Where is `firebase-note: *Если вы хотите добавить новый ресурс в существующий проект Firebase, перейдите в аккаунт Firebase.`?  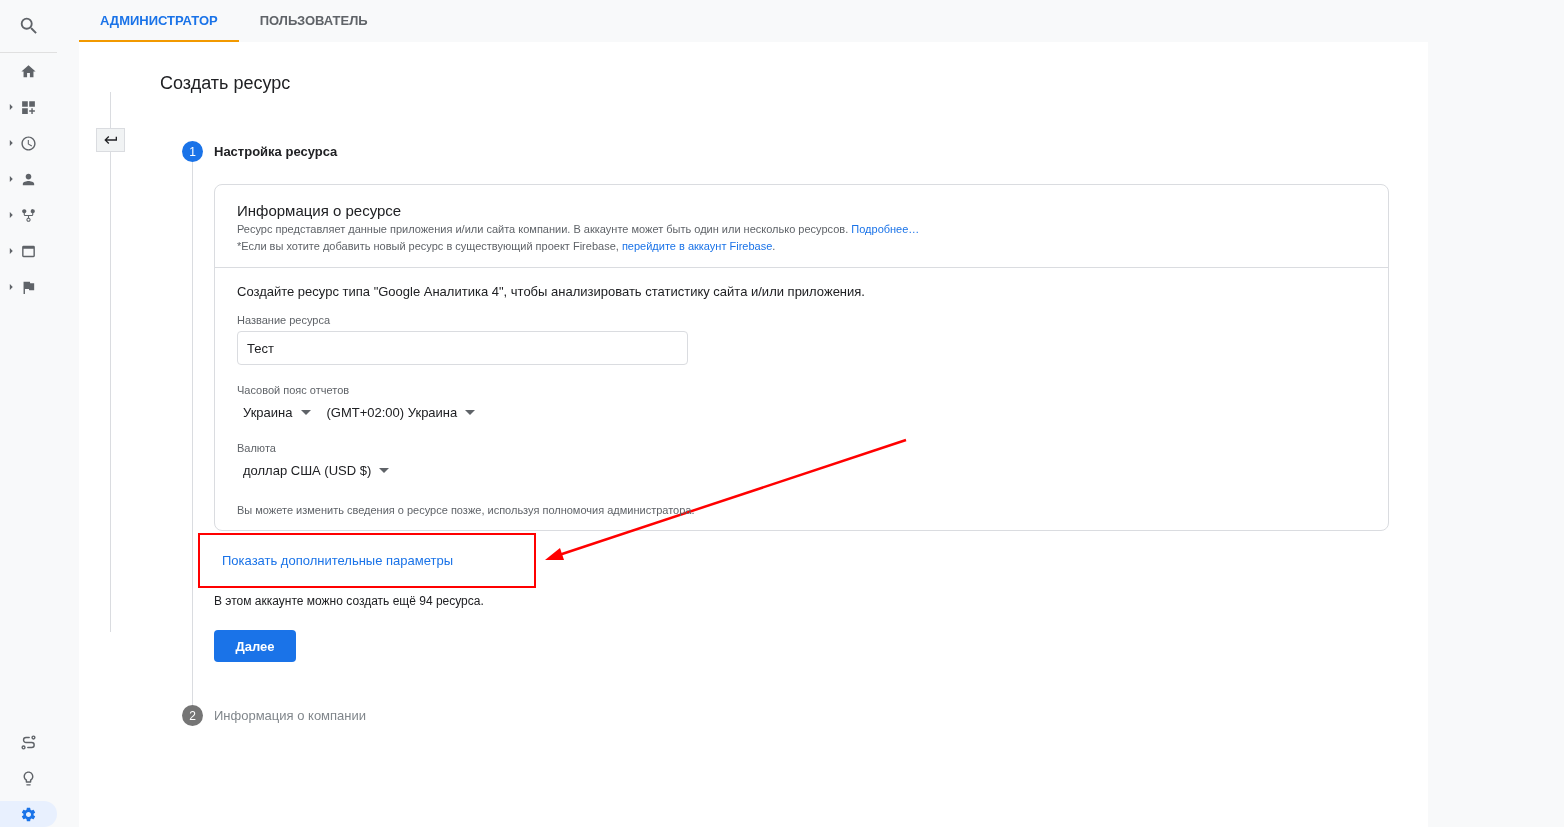 firebase-note: *Если вы хотите добавить новый ресурс в существующий проект Firebase, перейдите в аккаунт Firebase. is located at coordinates (507, 246).